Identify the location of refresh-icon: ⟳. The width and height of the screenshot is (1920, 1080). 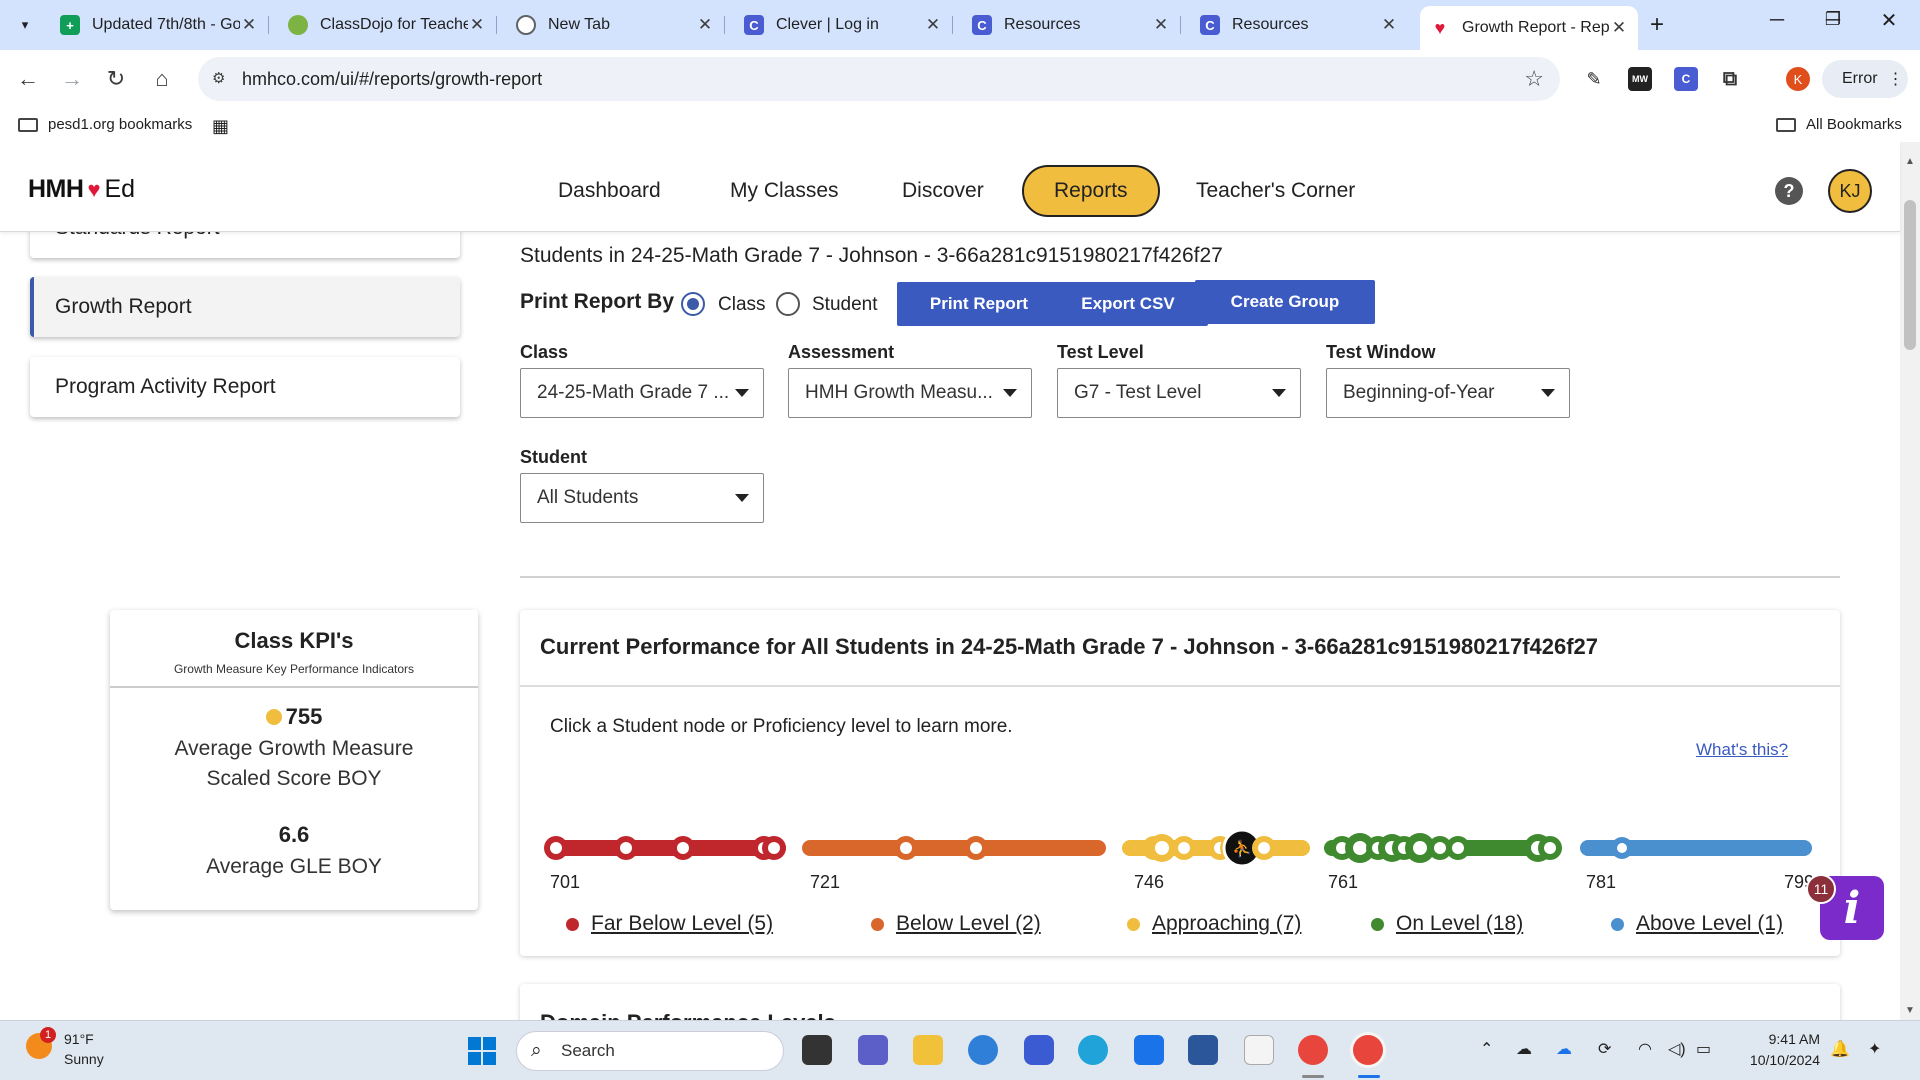
(1604, 1049).